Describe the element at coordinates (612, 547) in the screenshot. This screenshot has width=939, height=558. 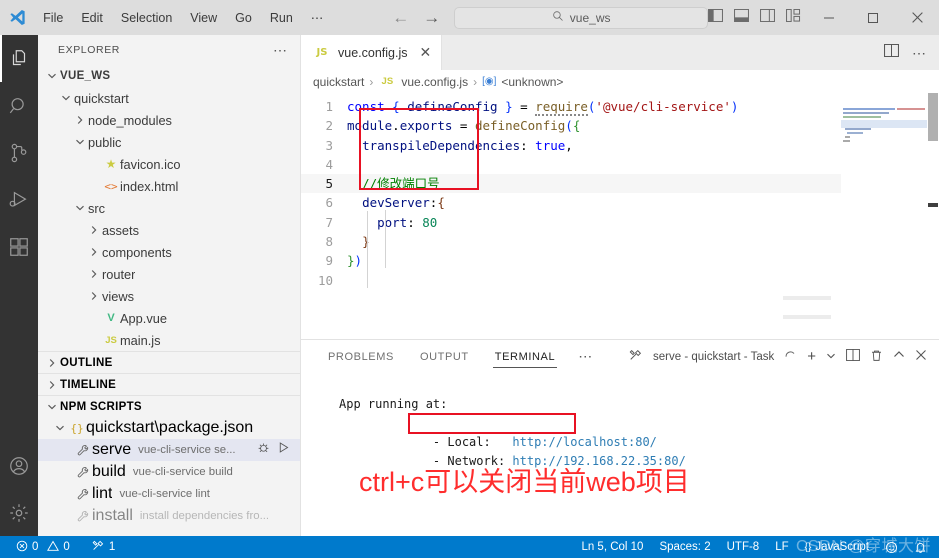
I see `status-cursor-position: Ln 5, Col 10` at that location.